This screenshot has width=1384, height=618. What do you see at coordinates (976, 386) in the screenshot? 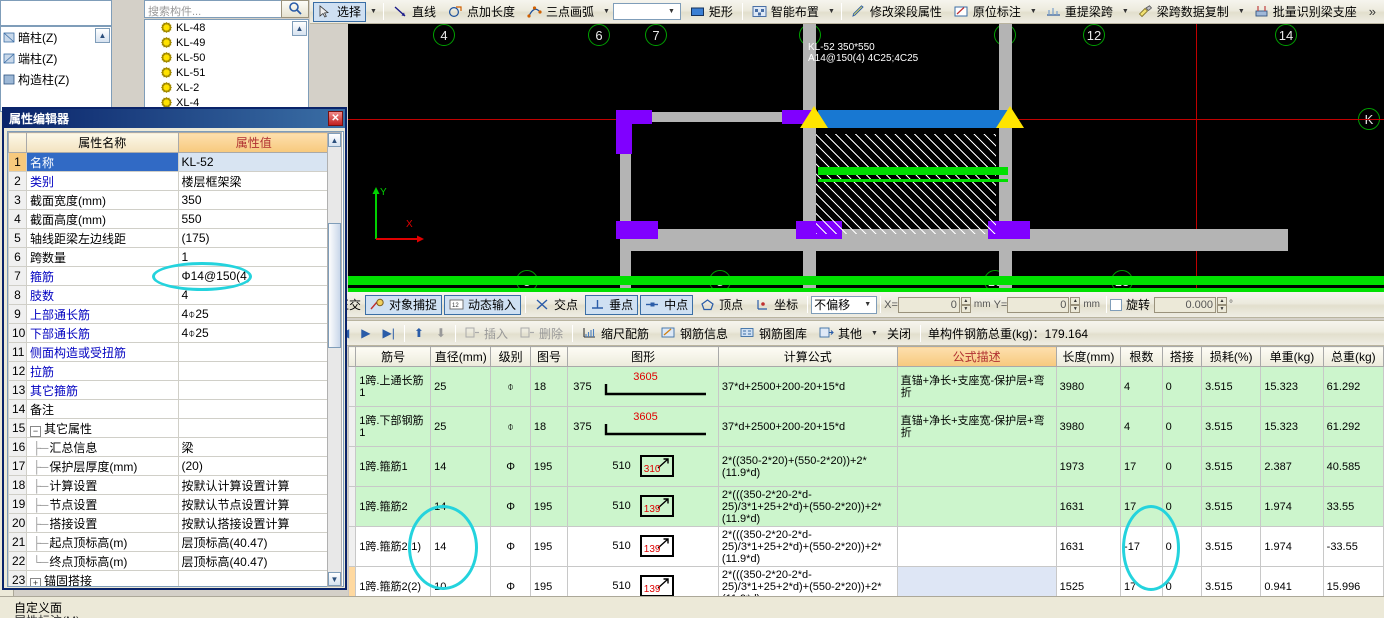
I see `cell-formula-desc: 直锚+净长+支座宽-保护层+弯折` at bounding box center [976, 386].